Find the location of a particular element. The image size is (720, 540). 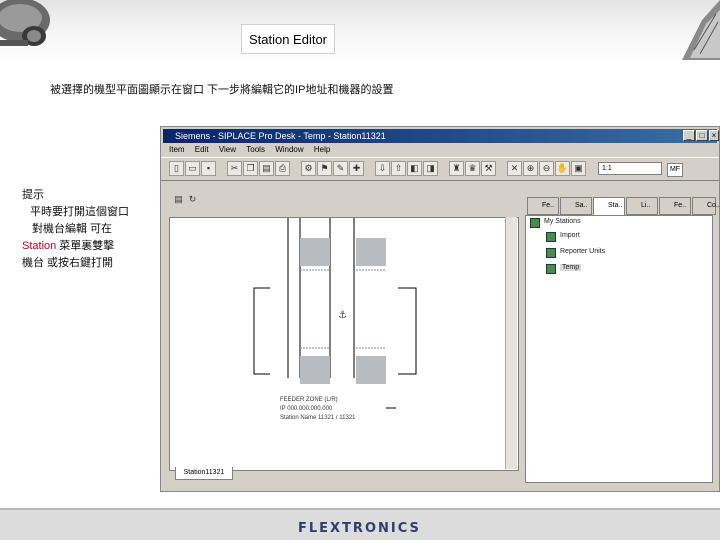

menu-item: Tools is located at coordinates (255, 150).